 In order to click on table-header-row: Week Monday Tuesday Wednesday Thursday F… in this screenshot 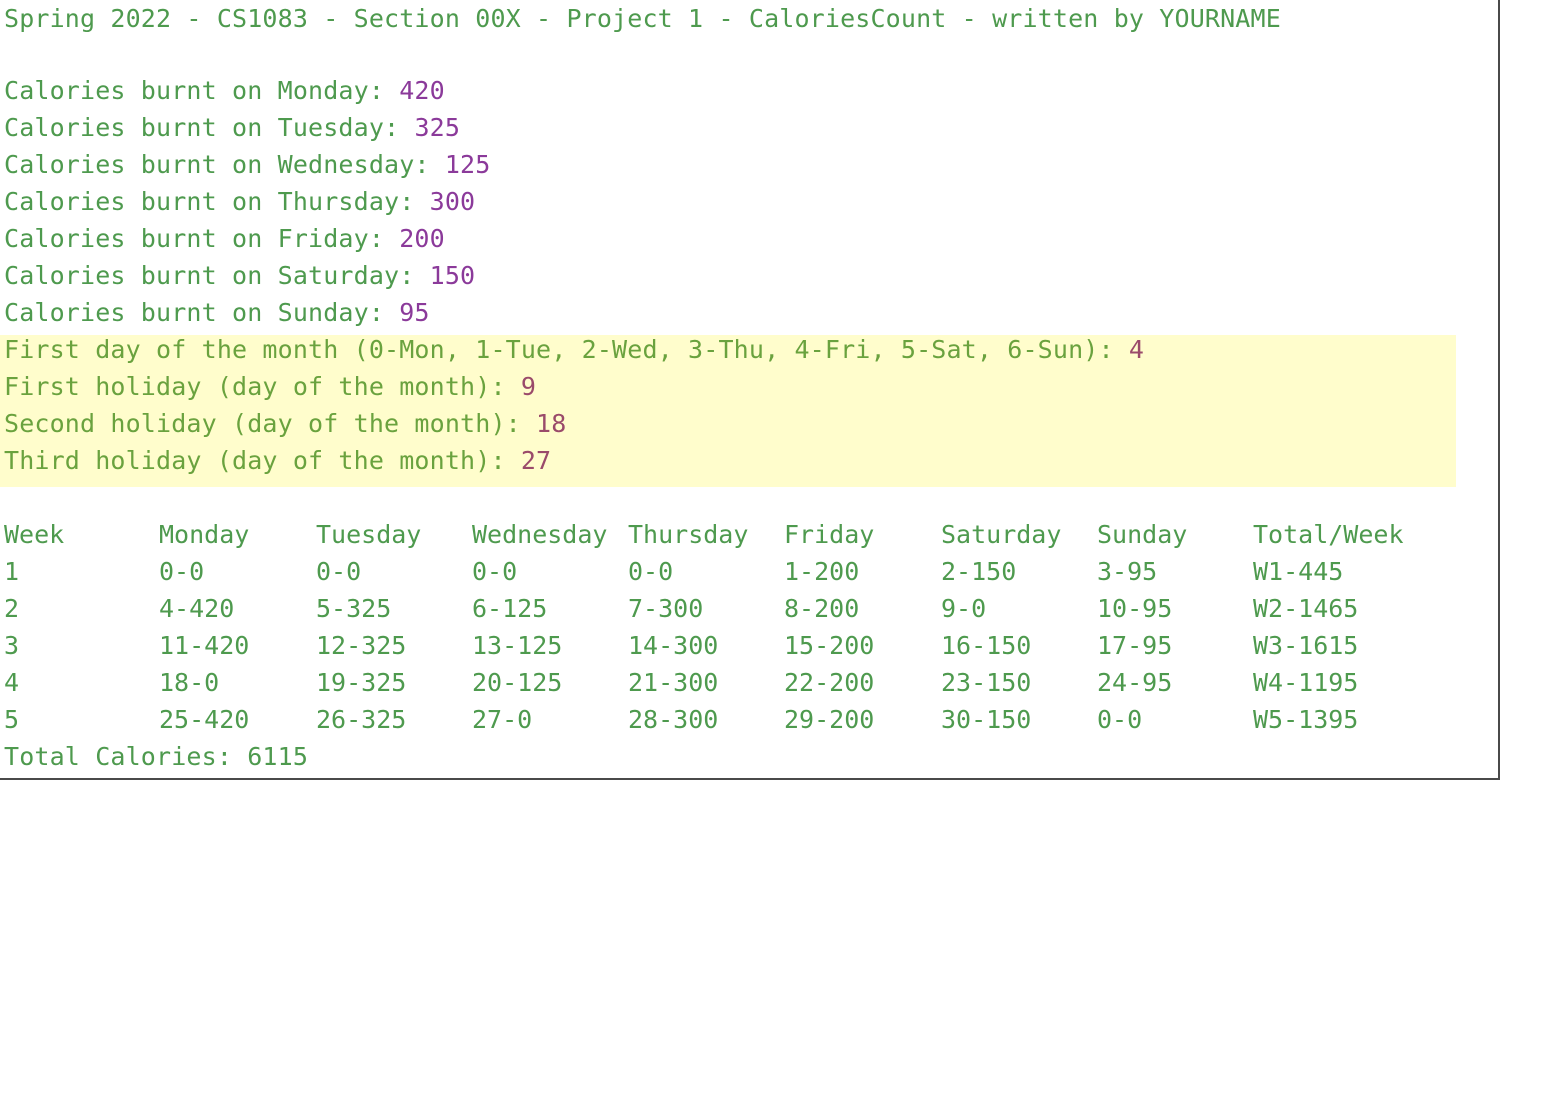, I will do `click(704, 534)`.